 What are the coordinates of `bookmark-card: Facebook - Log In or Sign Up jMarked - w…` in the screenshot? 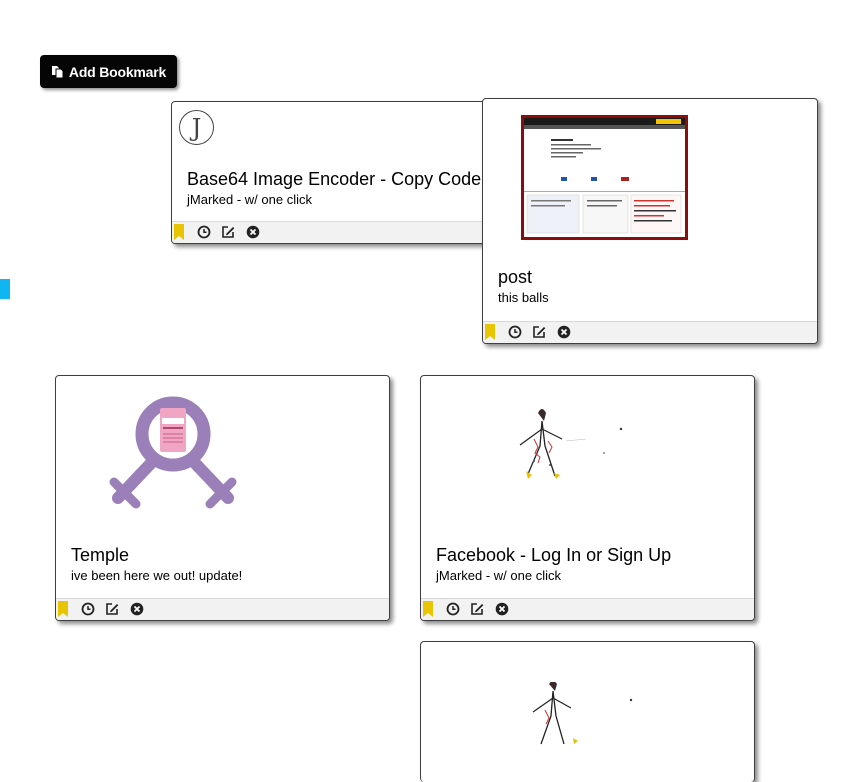 It's located at (587, 498).